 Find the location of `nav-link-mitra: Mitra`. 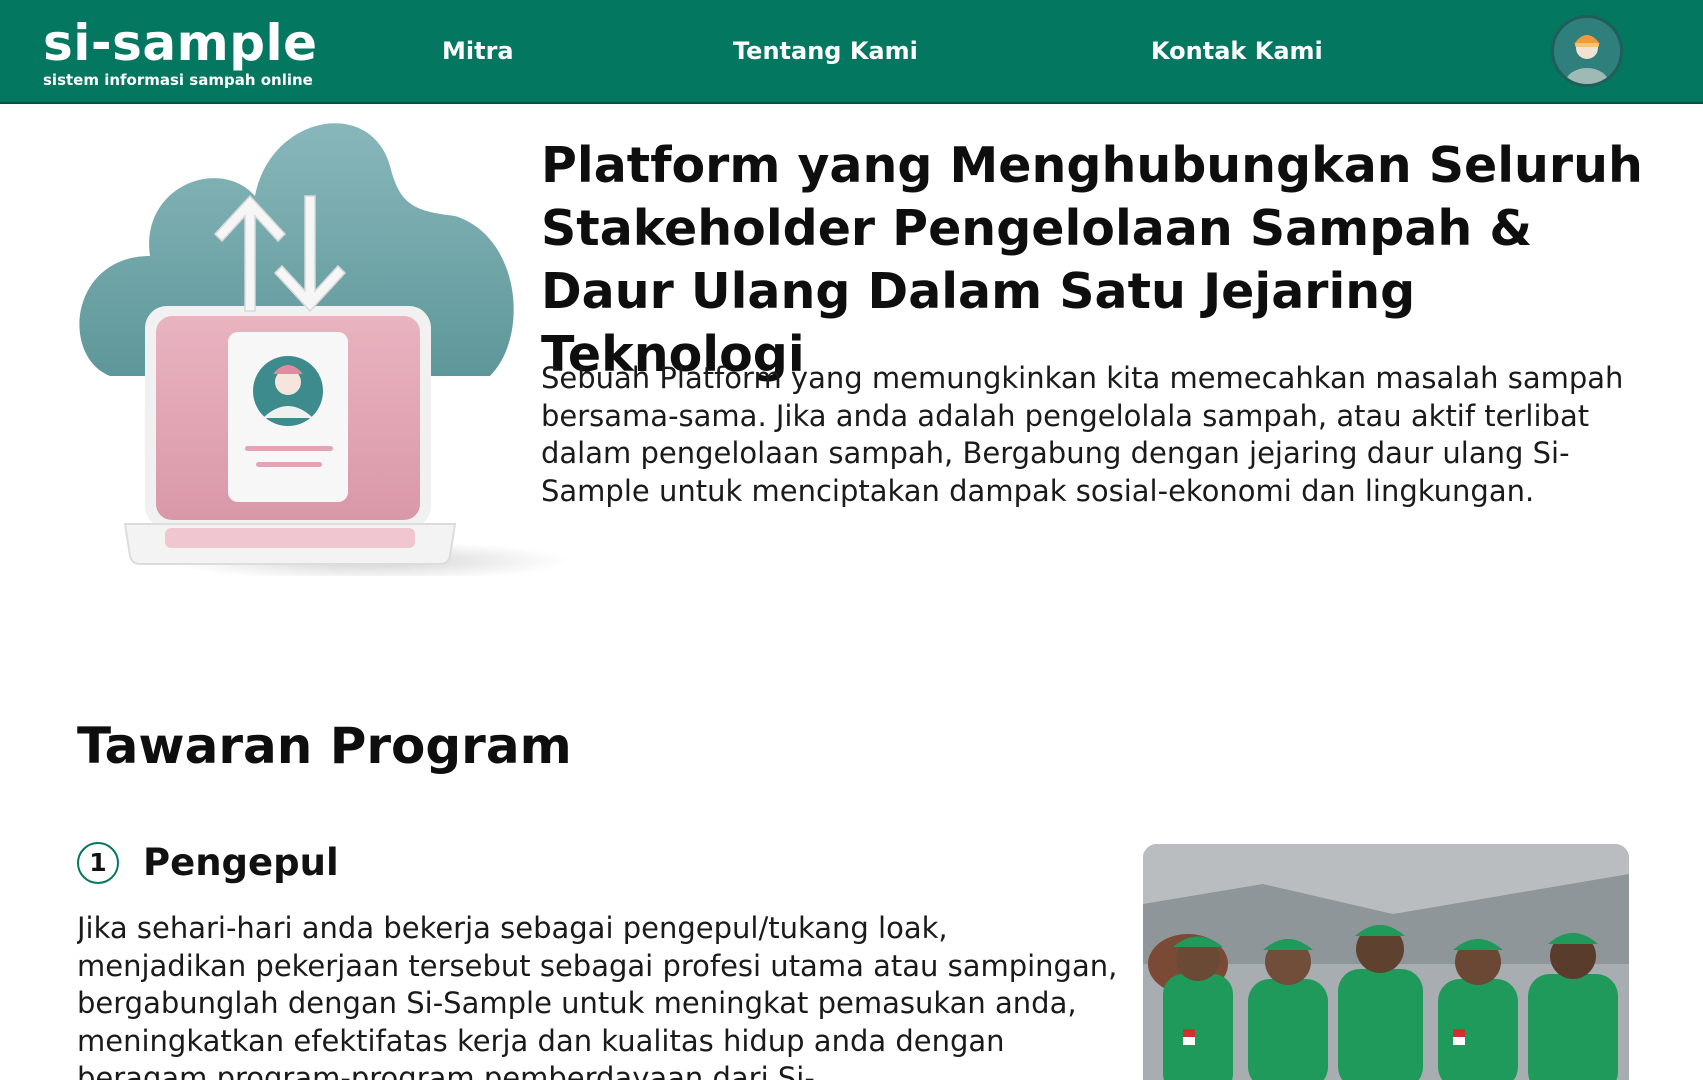

nav-link-mitra: Mitra is located at coordinates (478, 51).